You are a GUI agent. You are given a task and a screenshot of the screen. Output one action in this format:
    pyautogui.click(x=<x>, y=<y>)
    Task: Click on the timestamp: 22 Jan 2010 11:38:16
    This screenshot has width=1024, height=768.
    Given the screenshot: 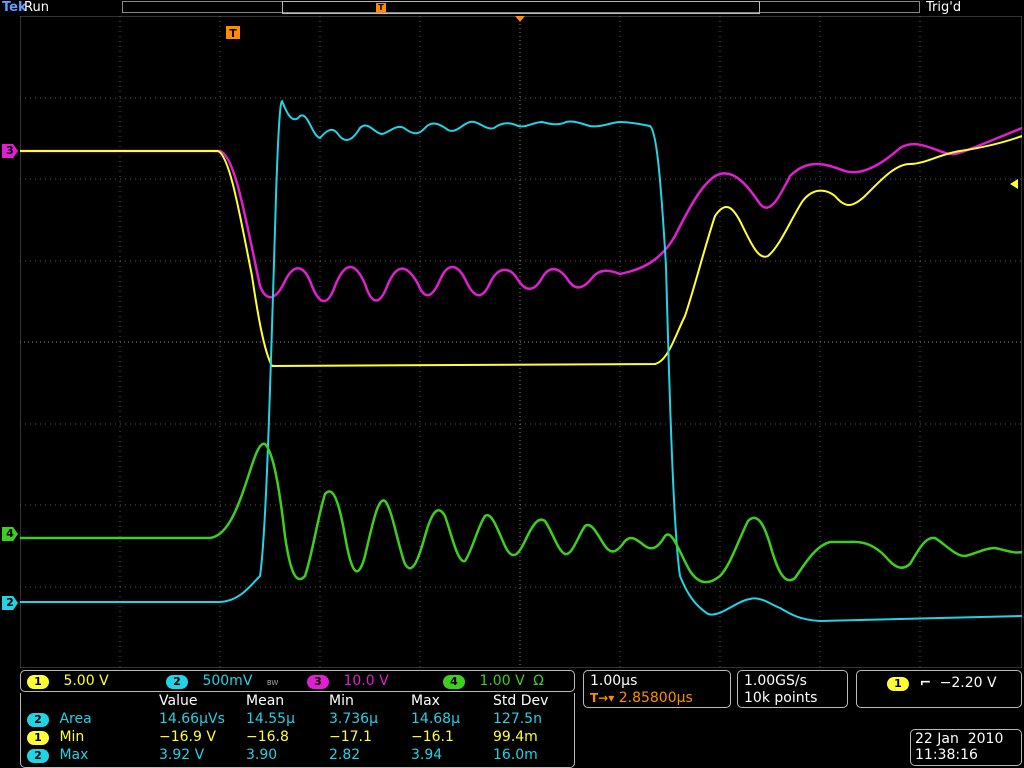 What is the action you would take?
    pyautogui.click(x=966, y=747)
    